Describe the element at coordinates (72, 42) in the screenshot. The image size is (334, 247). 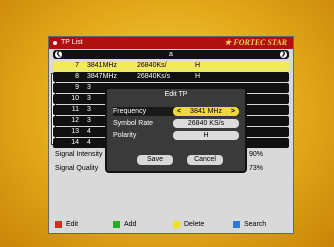
I see `page-title: TP List` at that location.